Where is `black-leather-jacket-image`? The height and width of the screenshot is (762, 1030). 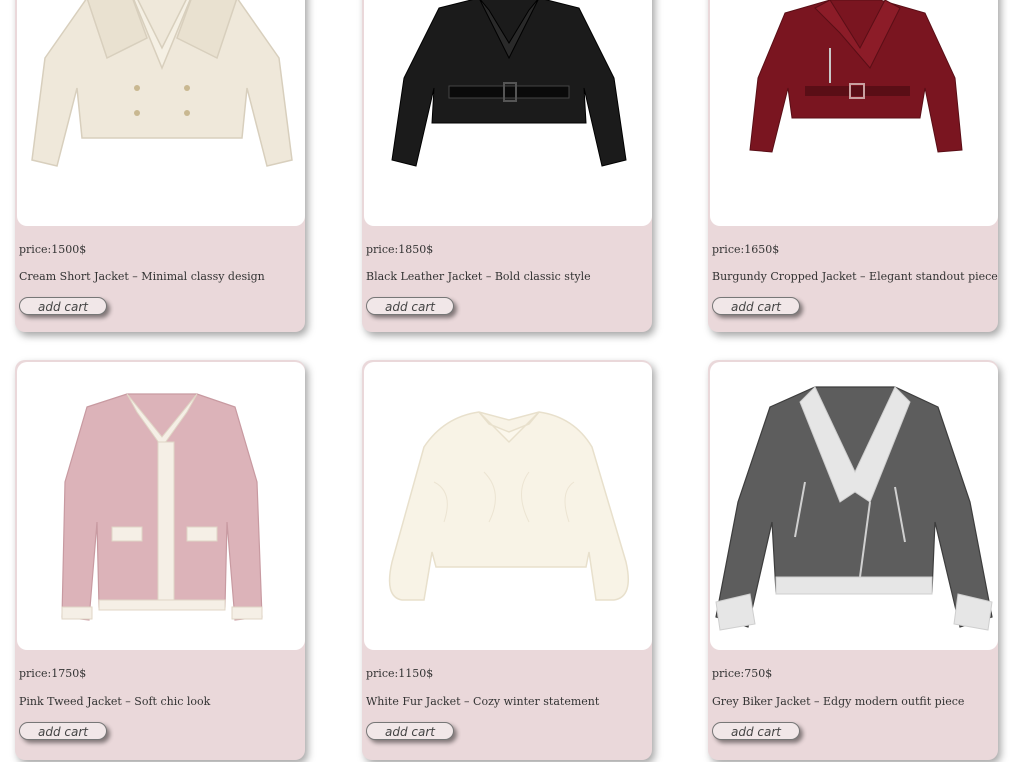
black-leather-jacket-image is located at coordinates (508, 113).